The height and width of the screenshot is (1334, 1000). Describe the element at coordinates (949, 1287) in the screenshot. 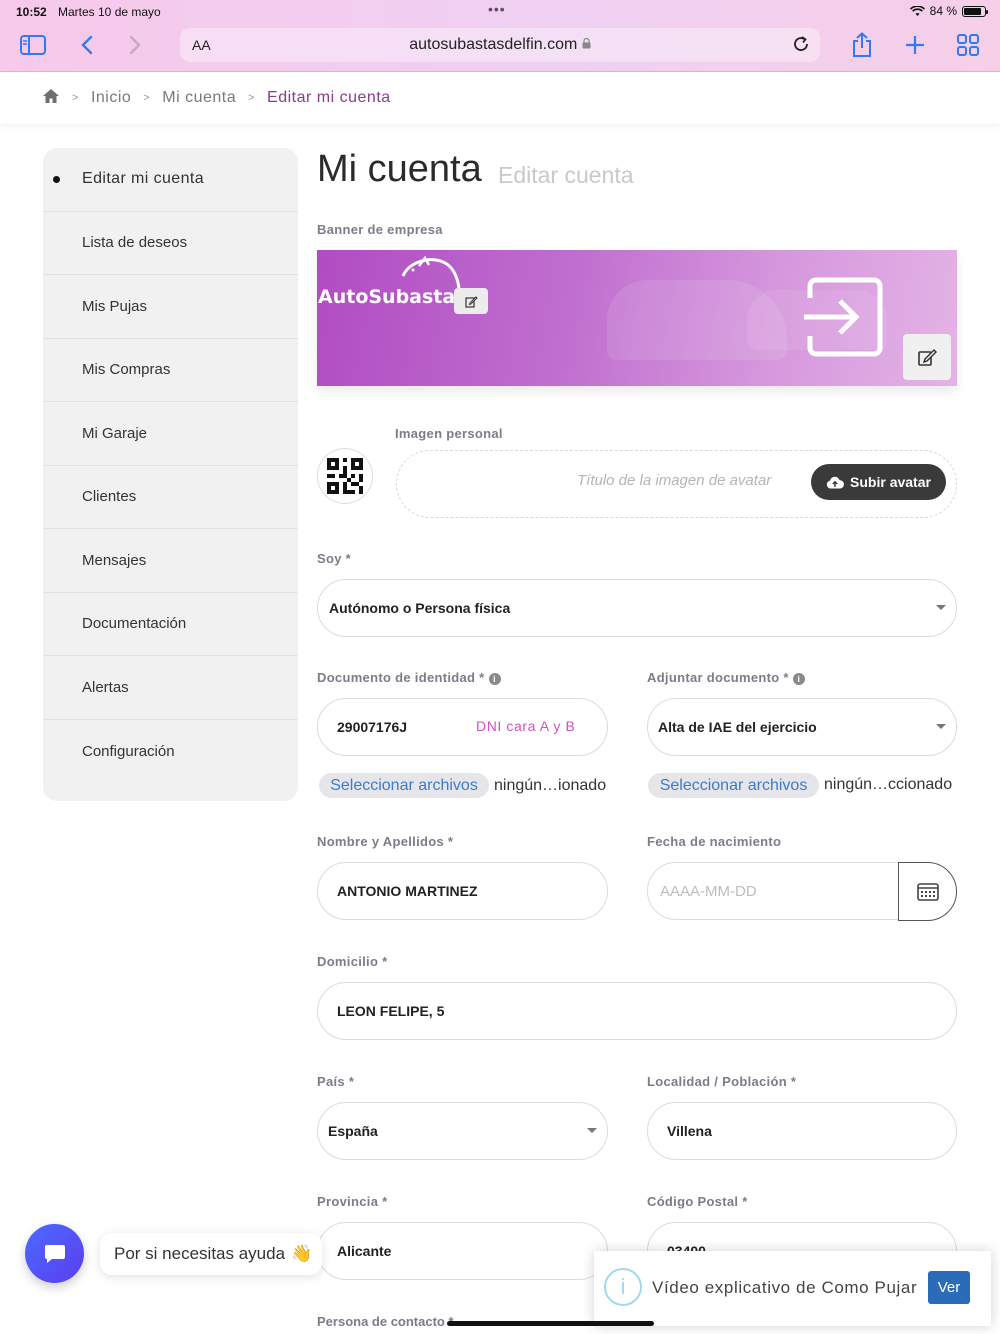

I see `ver-video-button: Ver` at that location.